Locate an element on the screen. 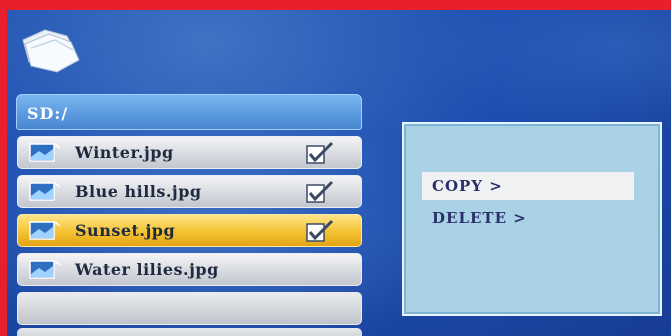 This screenshot has width=671, height=336. file-row-blue-hills: Blue hills.jpg is located at coordinates (189, 191).